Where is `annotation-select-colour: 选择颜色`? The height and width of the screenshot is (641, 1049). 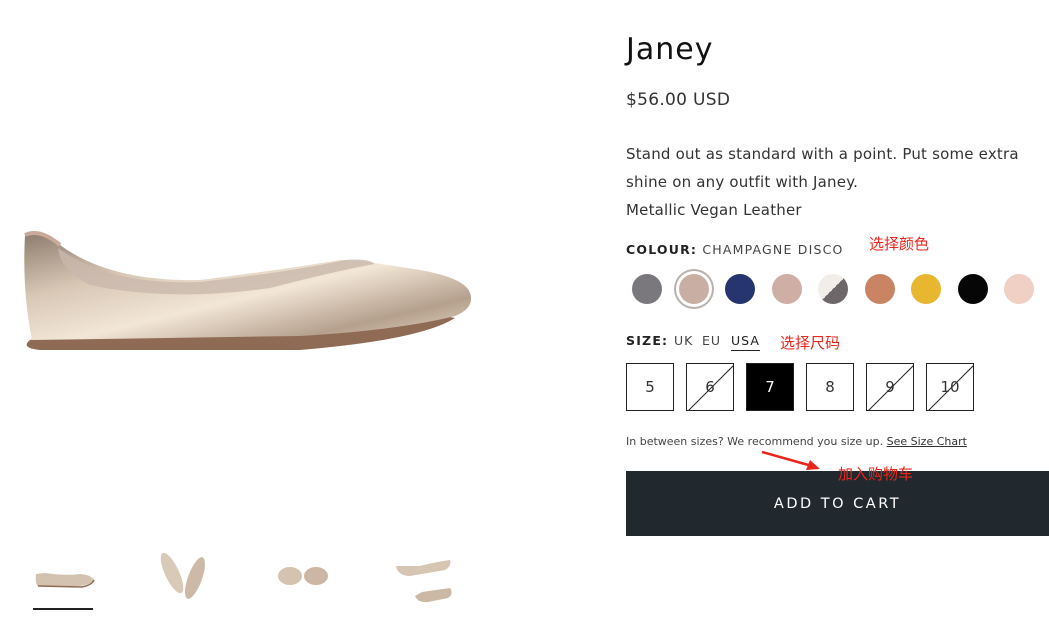 annotation-select-colour: 选择颜色 is located at coordinates (899, 244).